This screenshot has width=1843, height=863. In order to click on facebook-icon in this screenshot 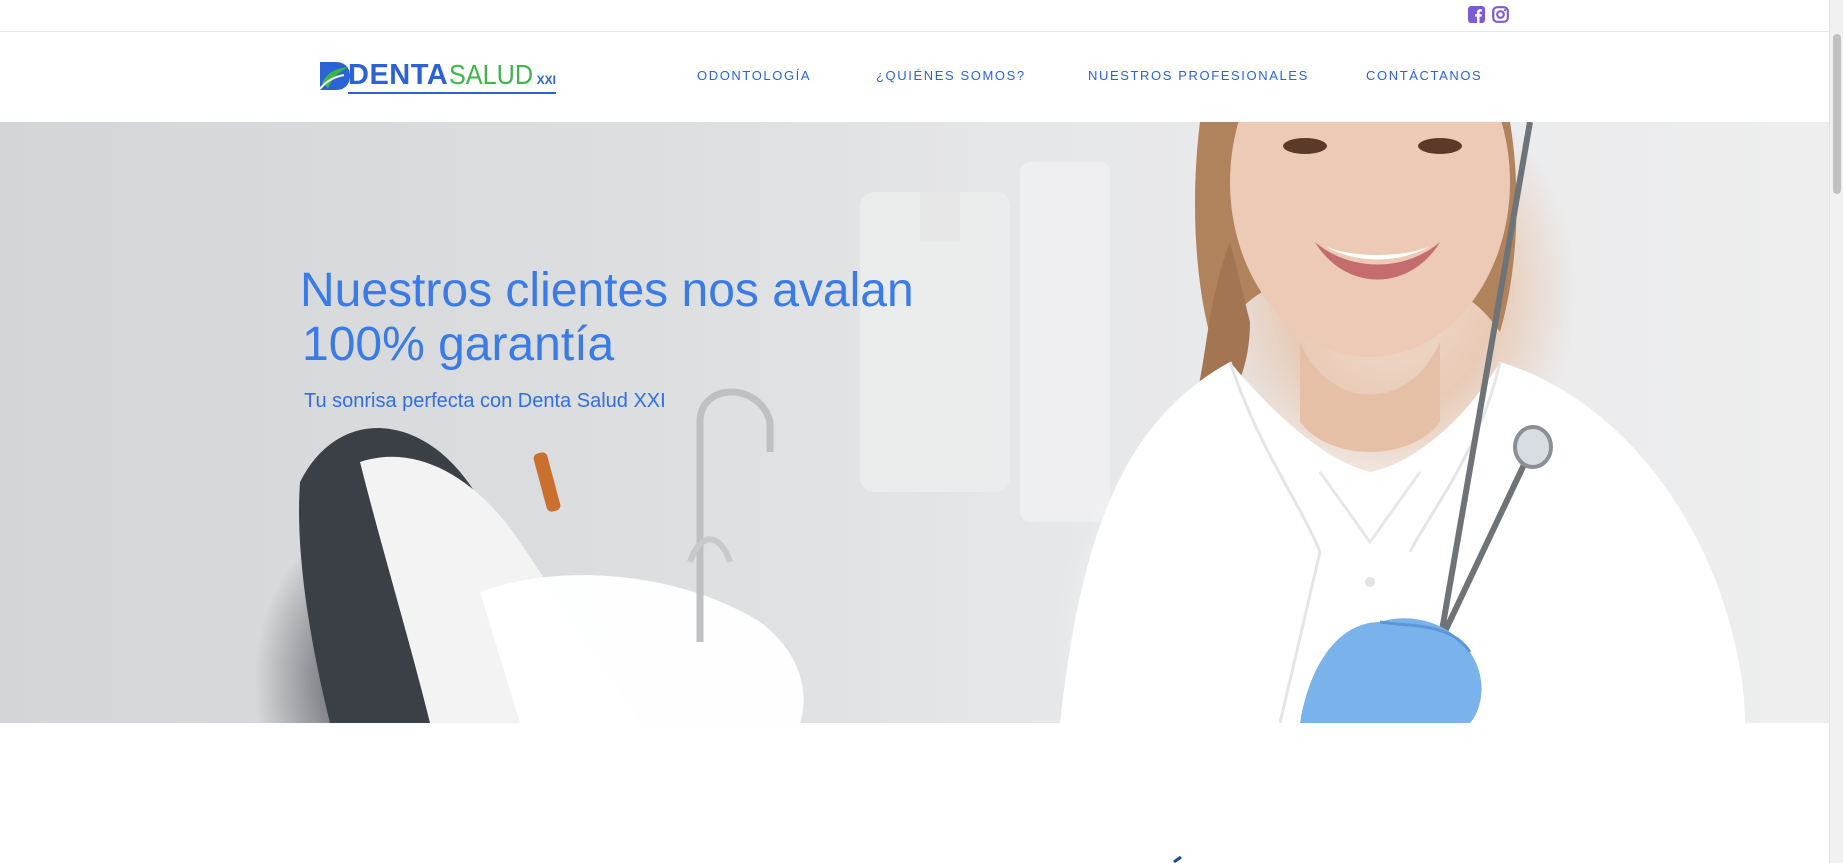, I will do `click(1476, 14)`.